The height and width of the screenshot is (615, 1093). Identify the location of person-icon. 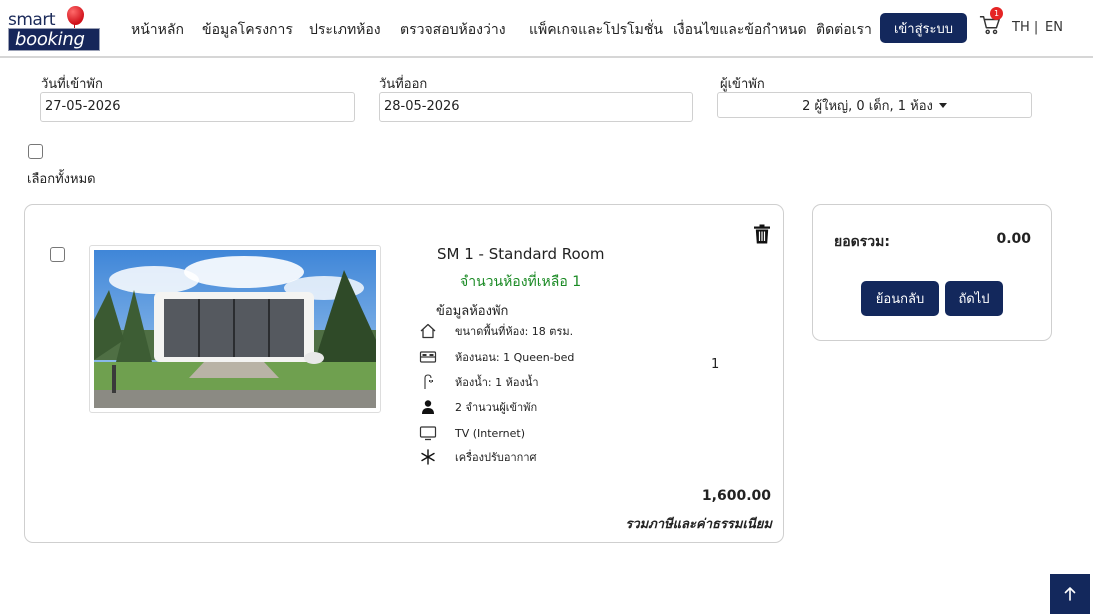
(428, 407).